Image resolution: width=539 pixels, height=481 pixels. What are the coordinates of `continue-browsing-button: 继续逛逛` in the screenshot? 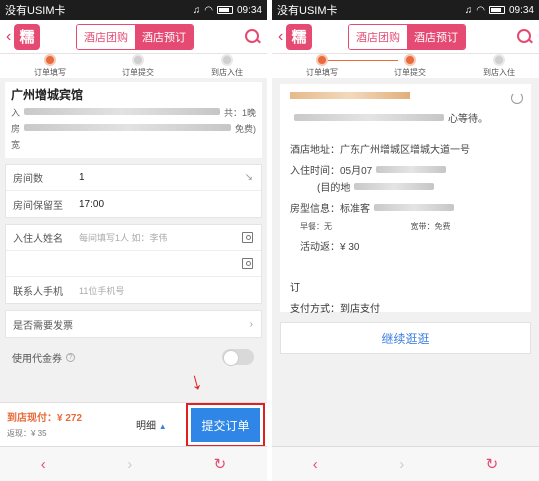 It's located at (405, 338).